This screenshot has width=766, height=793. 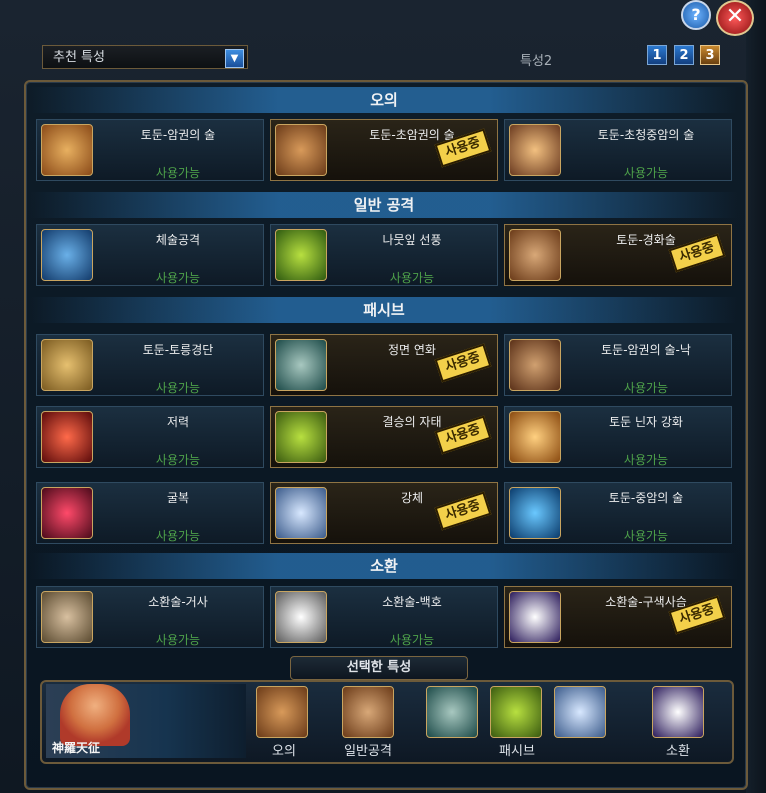 I want to click on talent-card: 소환술-백호 사용가능, so click(x=384, y=617).